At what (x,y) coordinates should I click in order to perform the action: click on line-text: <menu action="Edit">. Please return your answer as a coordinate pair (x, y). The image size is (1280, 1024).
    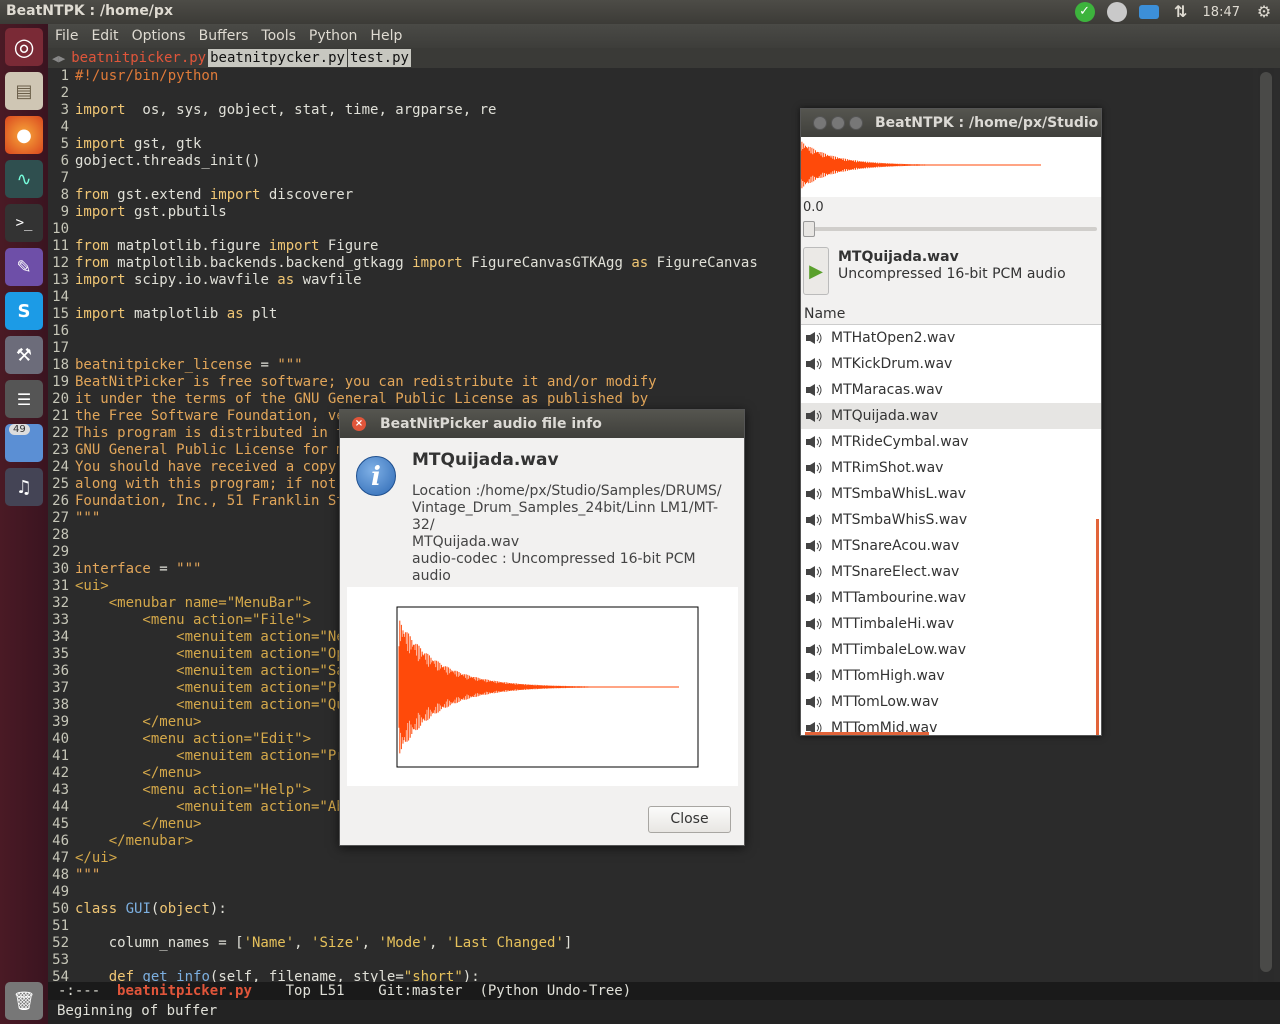
    Looking at the image, I should click on (193, 739).